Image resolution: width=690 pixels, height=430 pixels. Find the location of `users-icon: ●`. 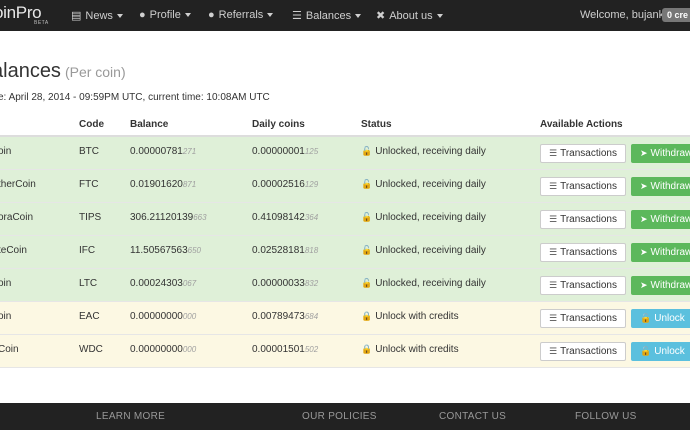

users-icon: ● is located at coordinates (211, 15).